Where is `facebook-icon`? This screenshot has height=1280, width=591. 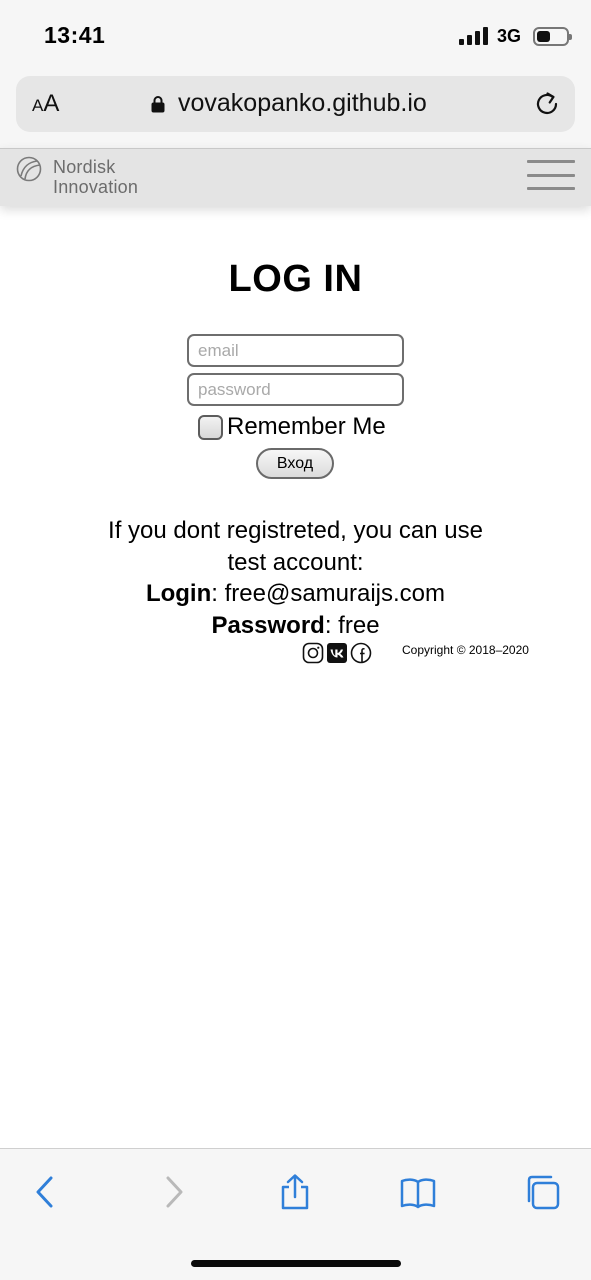
facebook-icon is located at coordinates (361, 653).